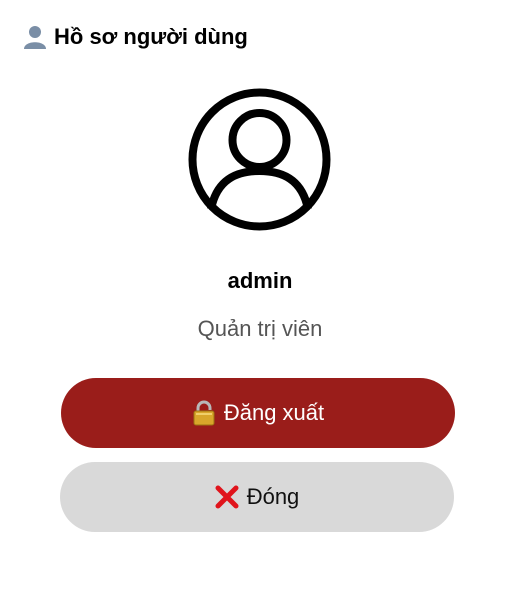  What do you see at coordinates (260, 328) in the screenshot?
I see `user-role: Quản trị viên` at bounding box center [260, 328].